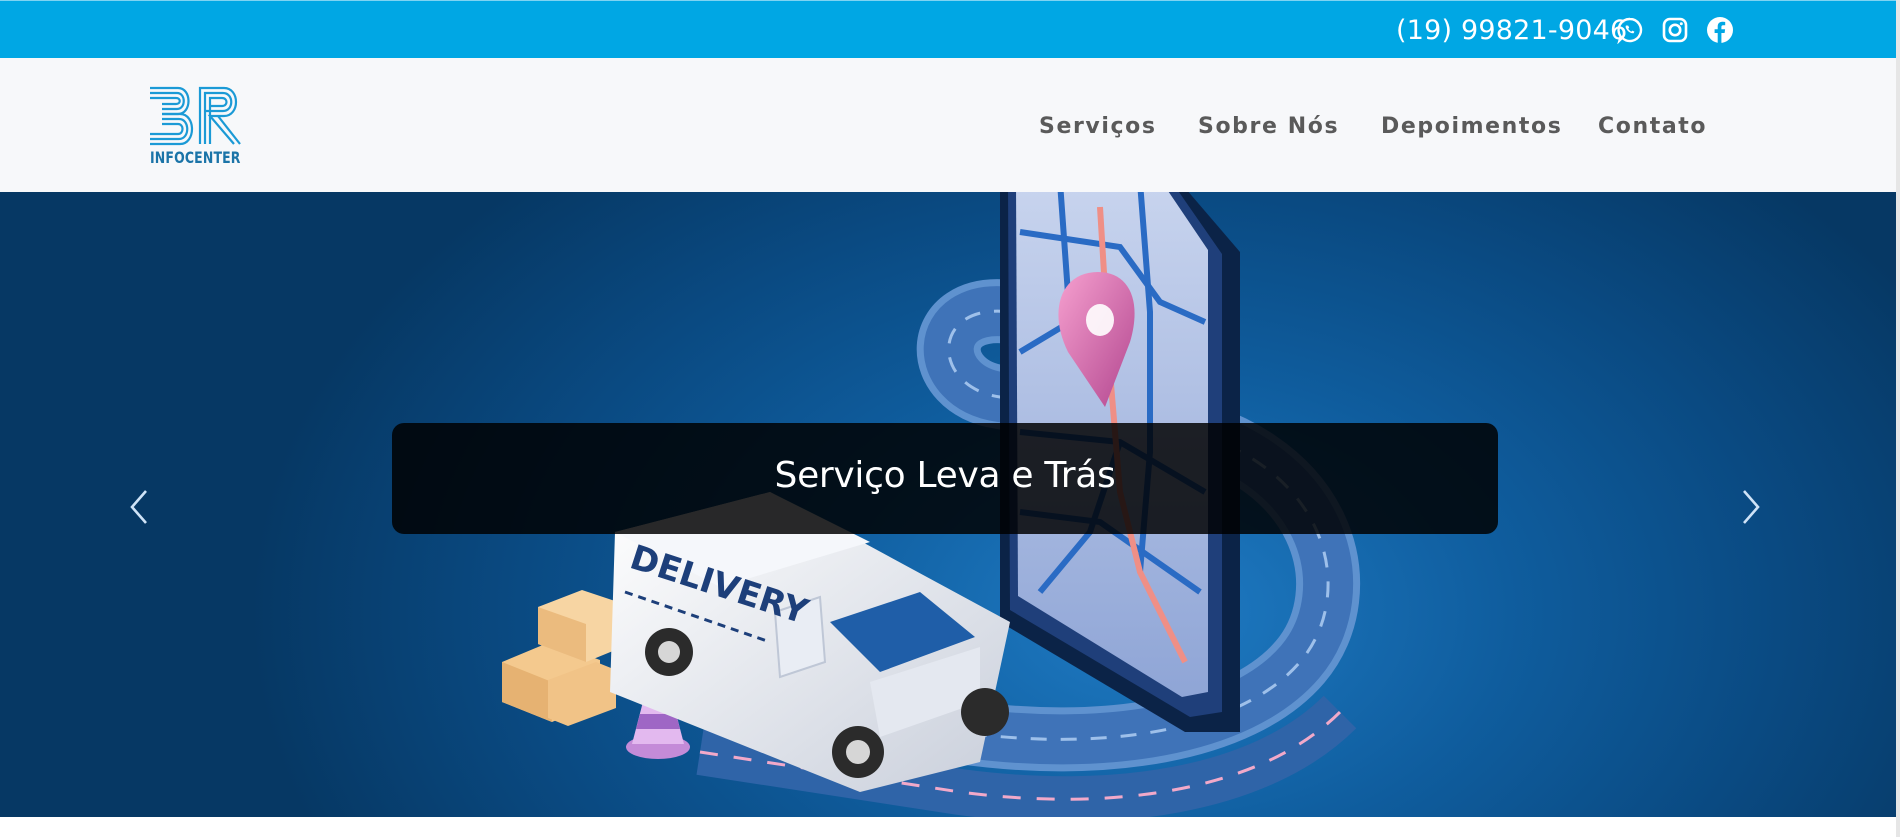  Describe the element at coordinates (195, 157) in the screenshot. I see `logo-text: INFOCENTER` at that location.